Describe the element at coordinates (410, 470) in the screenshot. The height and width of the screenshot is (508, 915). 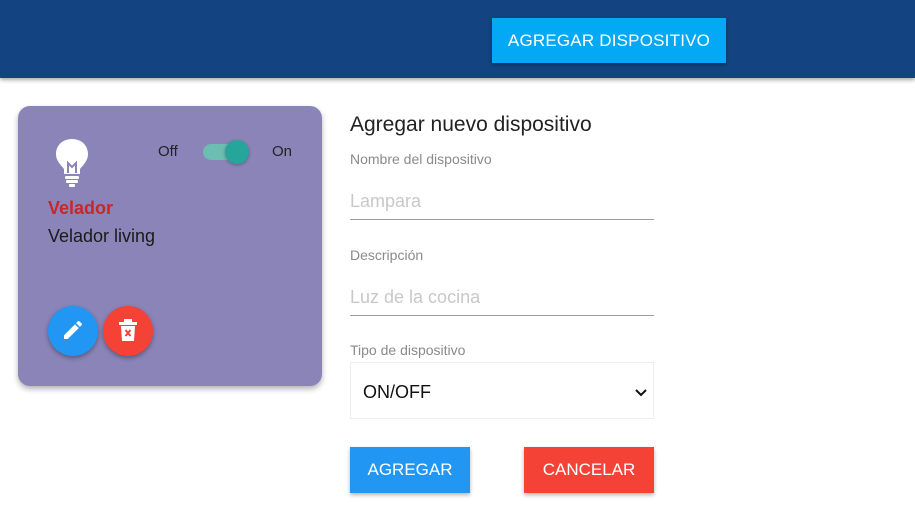
I see `submit-button: AGREGAR` at that location.